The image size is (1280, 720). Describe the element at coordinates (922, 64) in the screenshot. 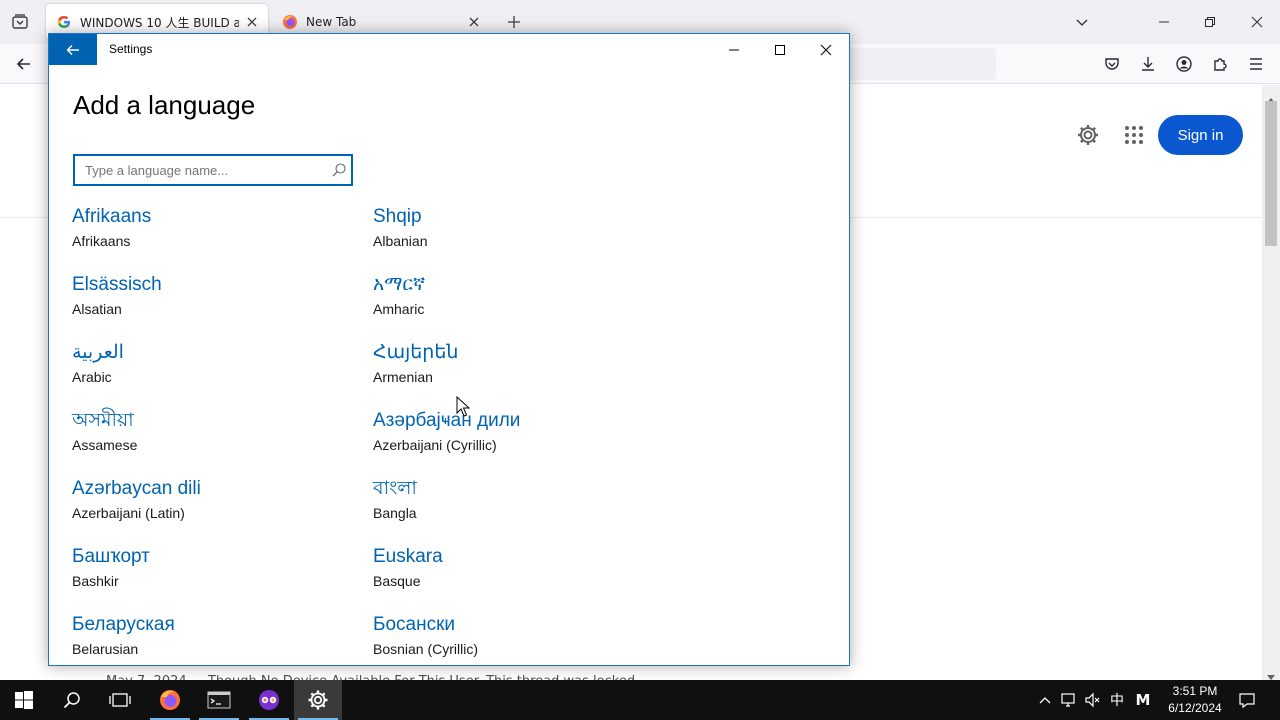

I see `url-bar` at that location.